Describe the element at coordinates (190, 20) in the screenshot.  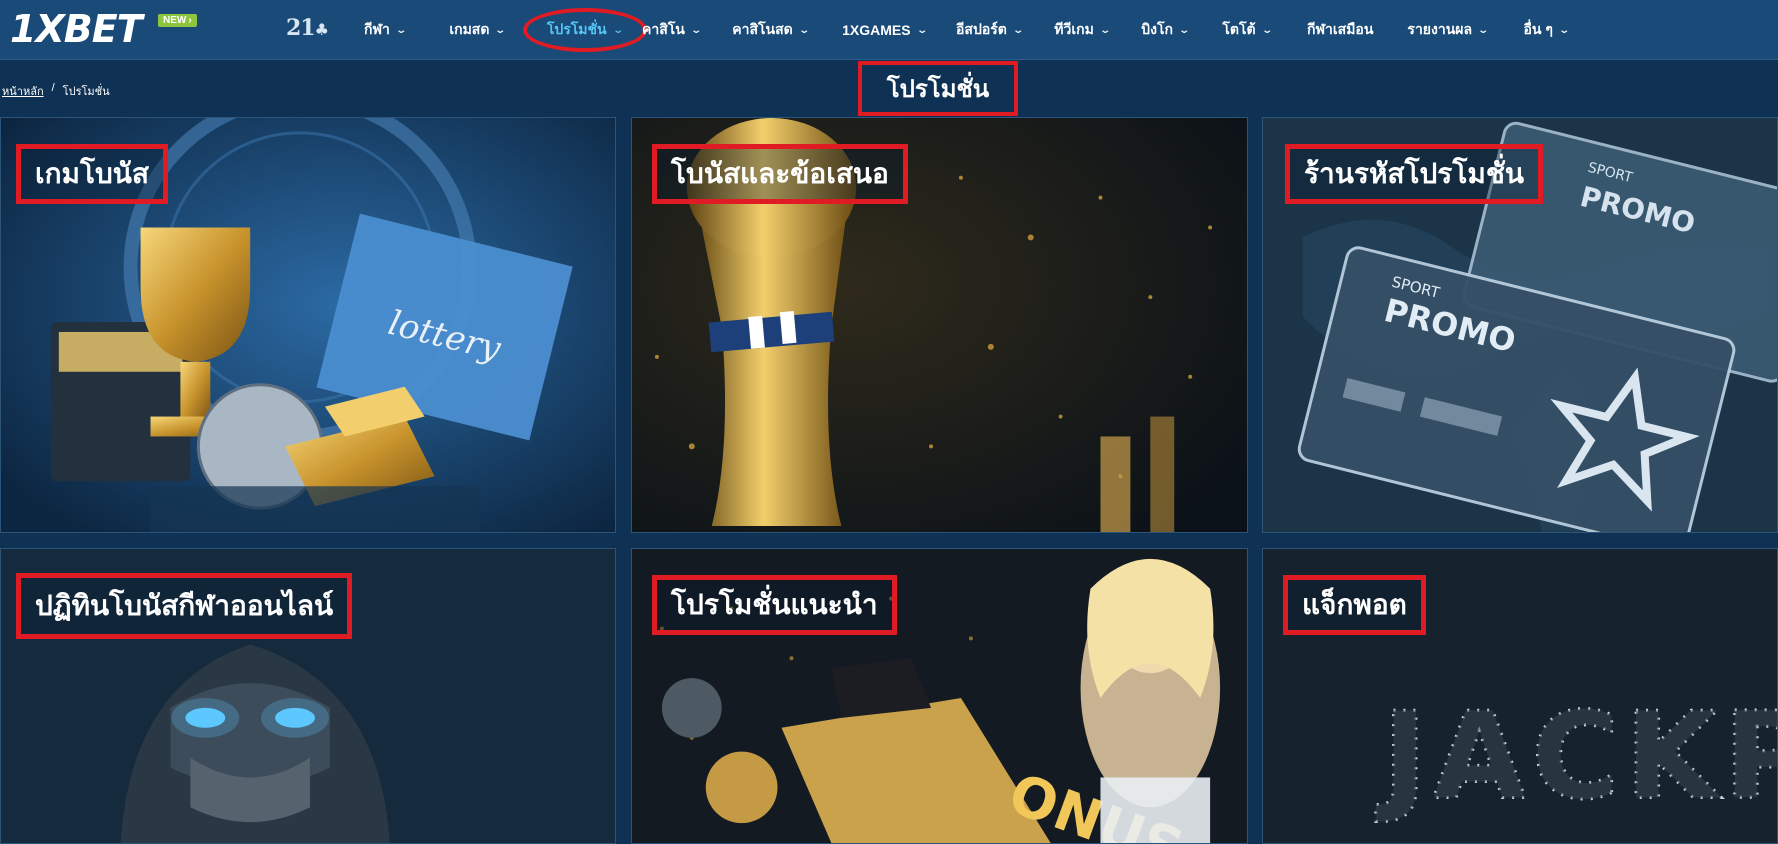
I see `chevron-right-icon: ›` at that location.